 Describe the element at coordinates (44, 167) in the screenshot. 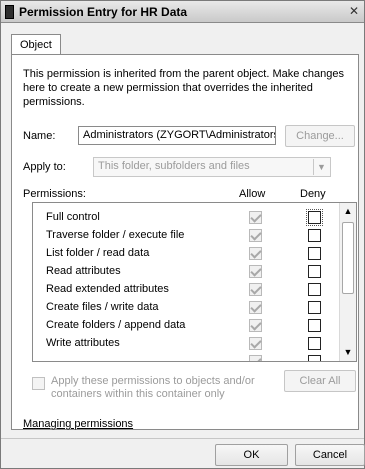

I see `apply-to-label: Apply to:` at that location.